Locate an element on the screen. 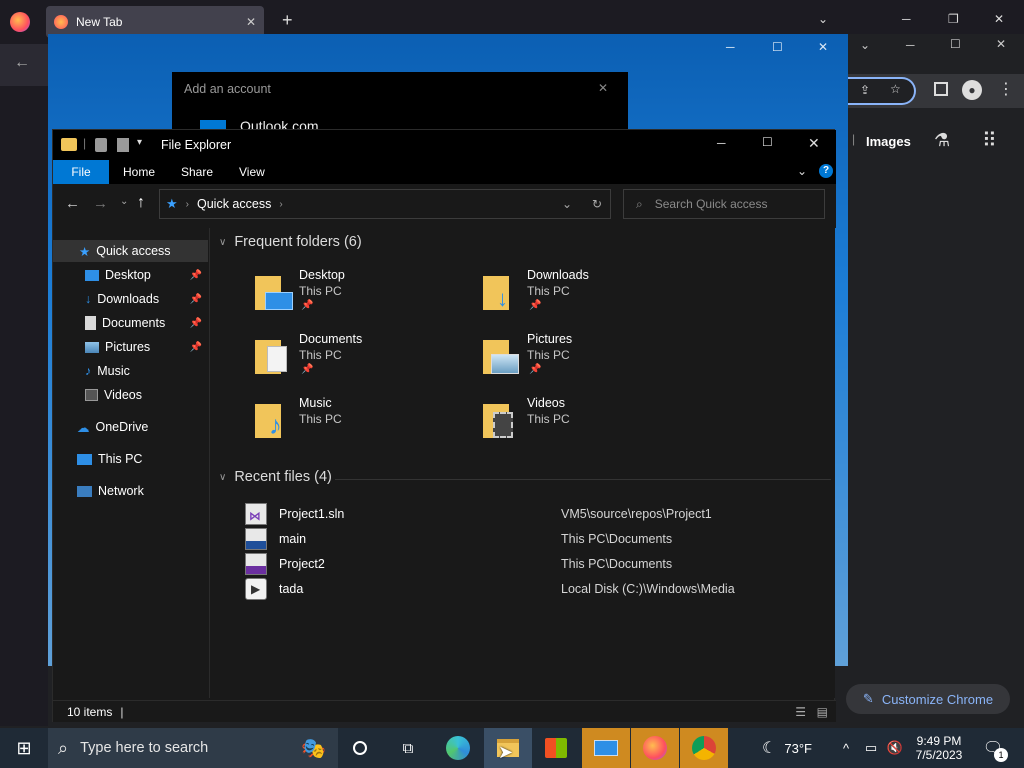 This screenshot has height=768, width=1024. folder-tile-videos: Videos This PC is located at coordinates (586, 424).